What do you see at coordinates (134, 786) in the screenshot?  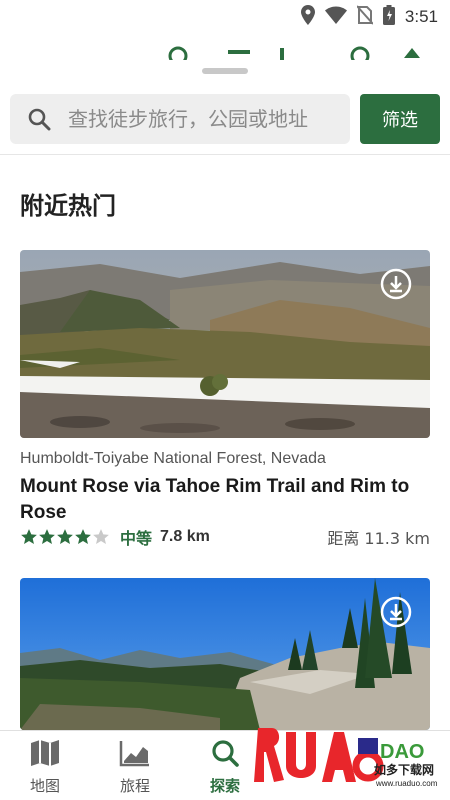 I see `nav-label: 旅程` at bounding box center [134, 786].